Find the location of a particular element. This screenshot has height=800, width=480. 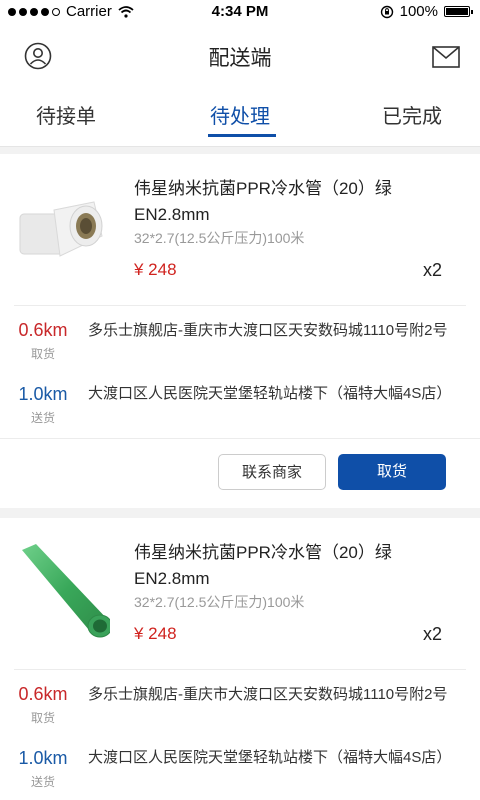

battery-percent: 100% is located at coordinates (418, 11).